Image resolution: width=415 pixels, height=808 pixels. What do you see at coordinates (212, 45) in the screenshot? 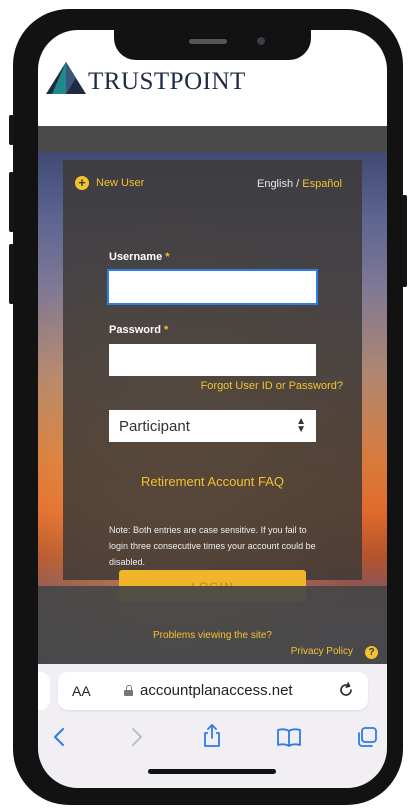
I see `notch` at bounding box center [212, 45].